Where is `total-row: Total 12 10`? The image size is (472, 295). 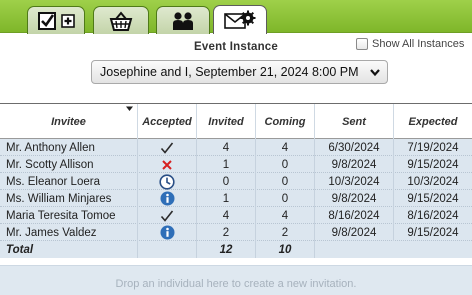
total-row: Total 12 10 is located at coordinates (236, 249).